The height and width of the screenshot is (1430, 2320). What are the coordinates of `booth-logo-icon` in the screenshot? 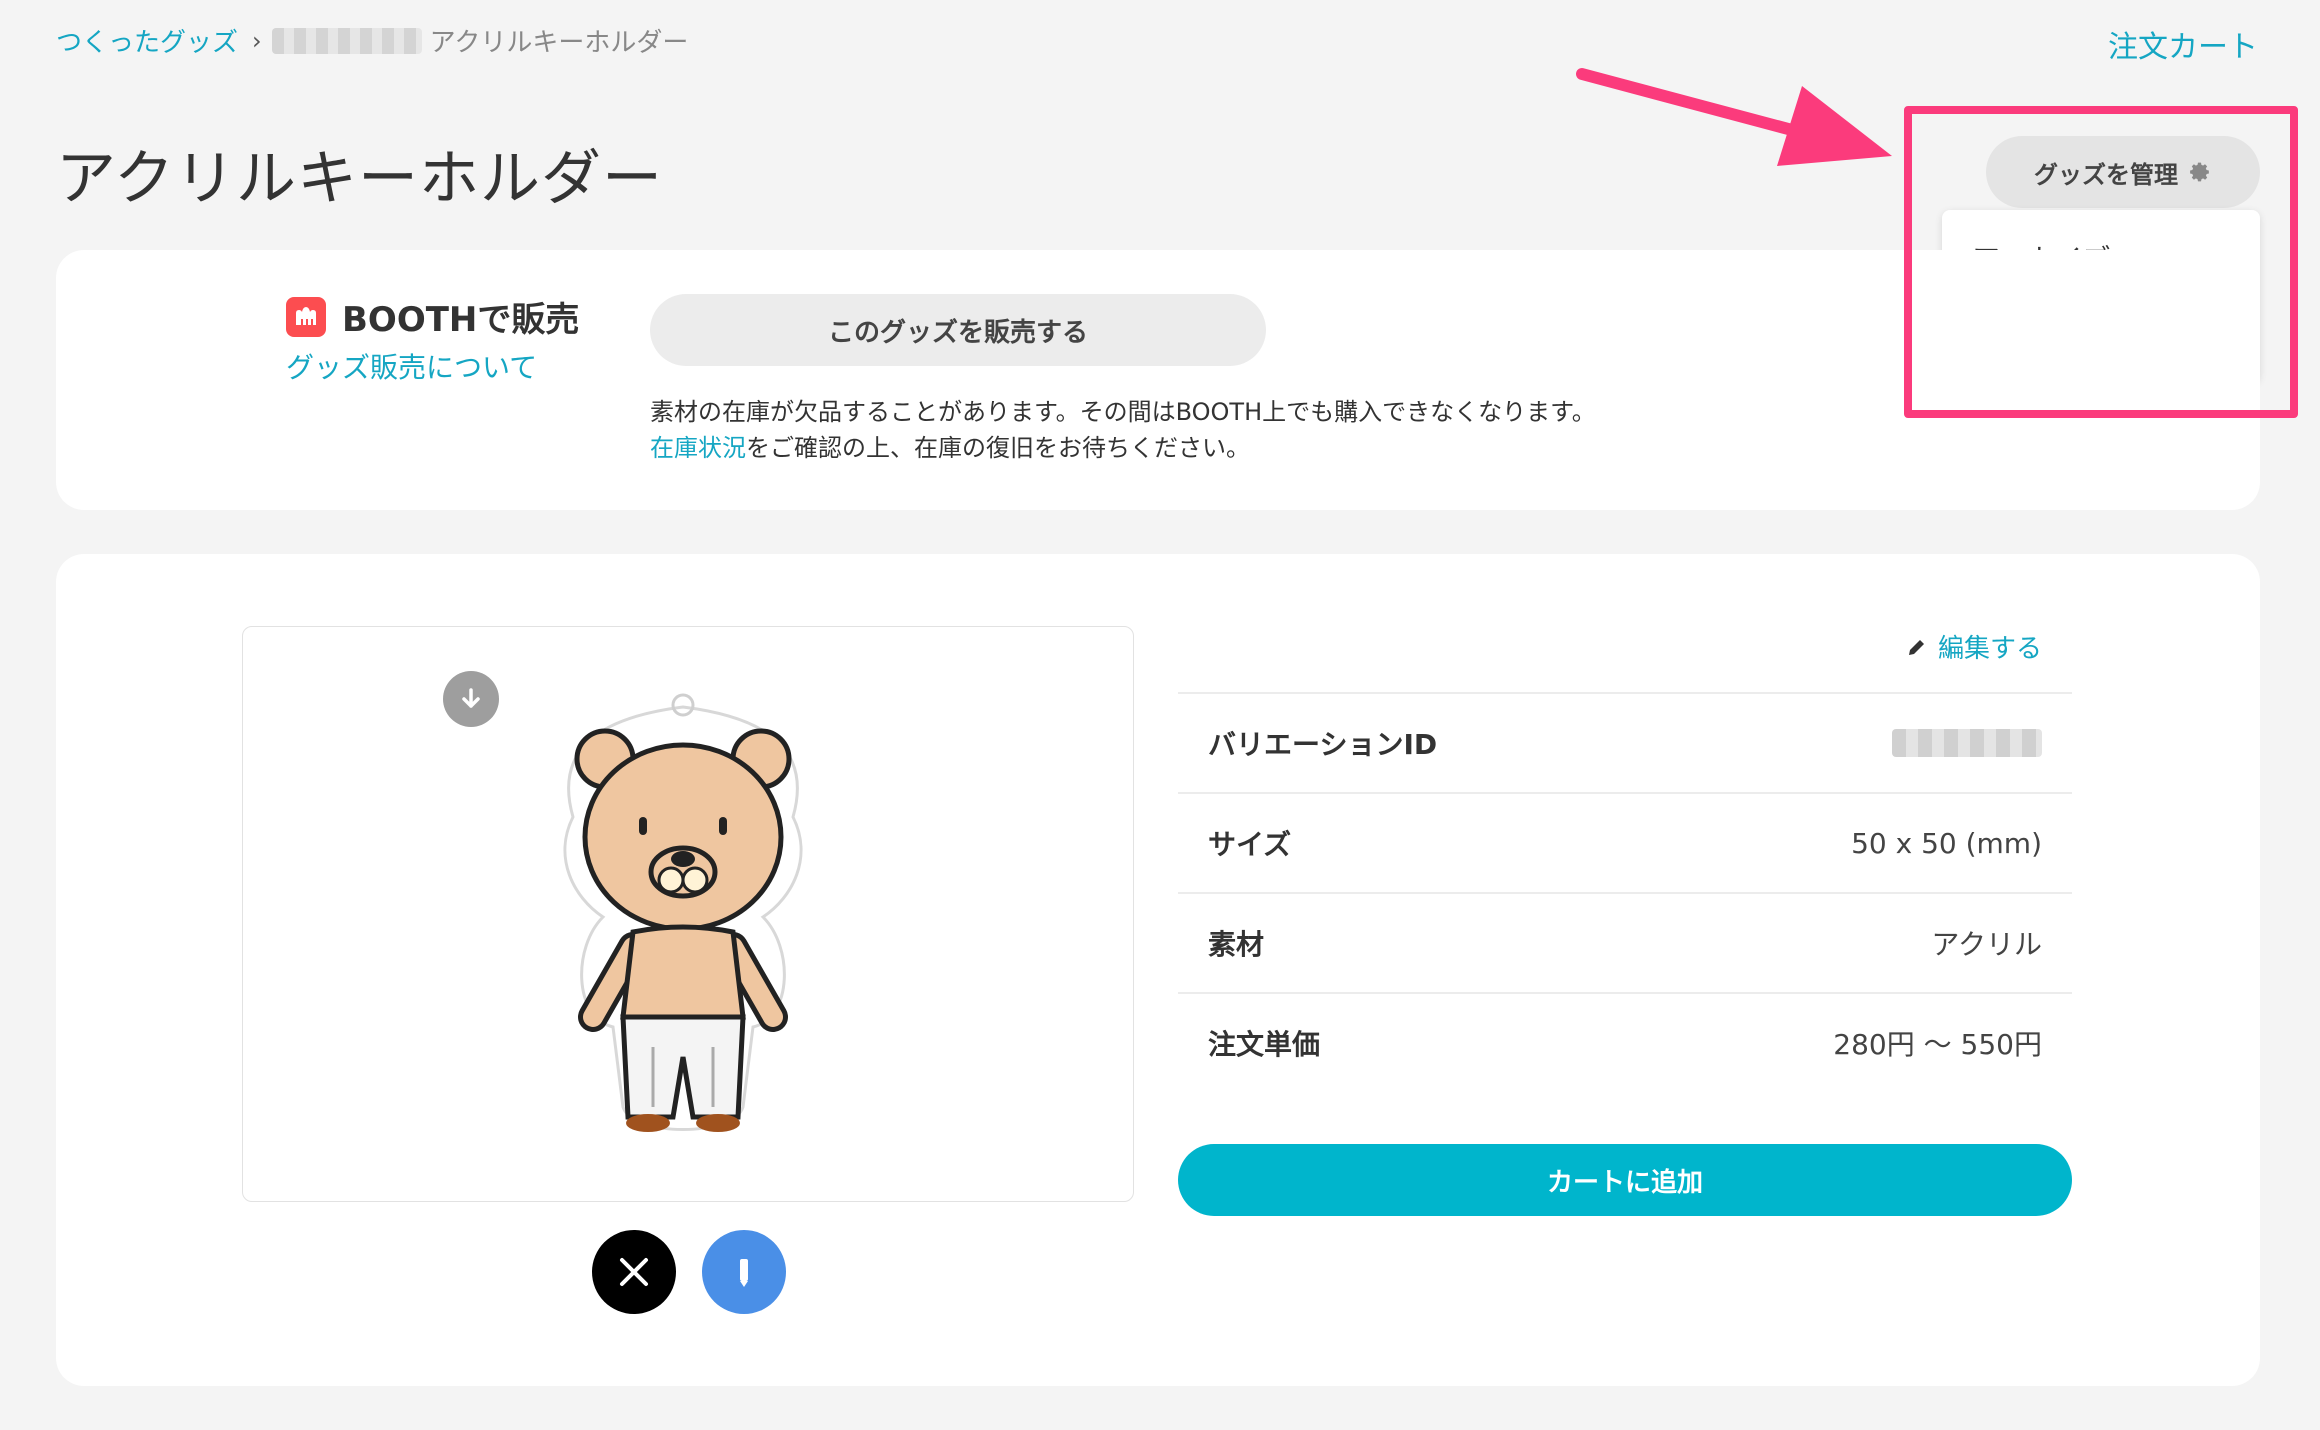 It's located at (306, 316).